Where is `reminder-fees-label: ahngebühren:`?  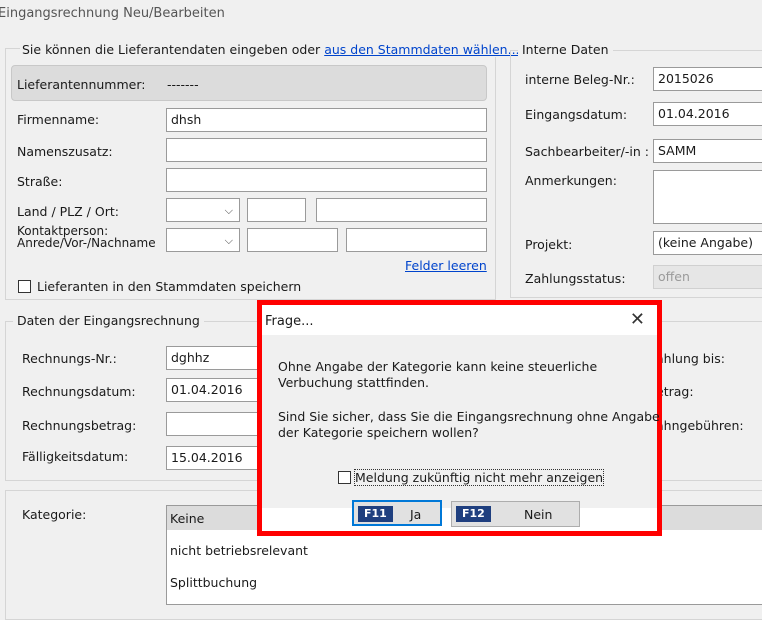 reminder-fees-label: ahngebühren: is located at coordinates (700, 425).